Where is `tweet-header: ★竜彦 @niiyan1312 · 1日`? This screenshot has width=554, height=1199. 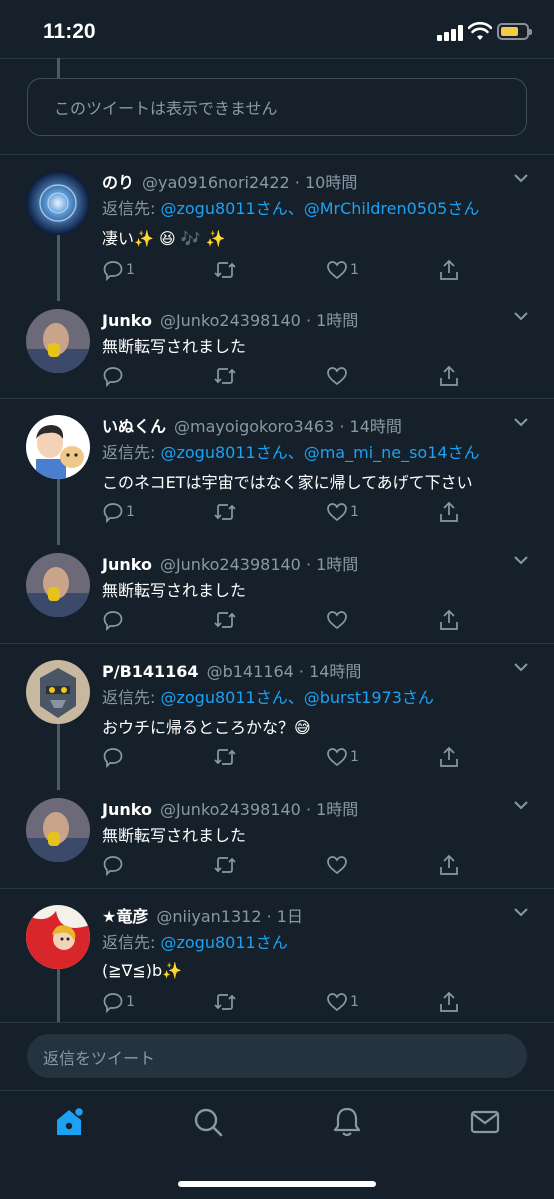
tweet-header: ★竜彦 @niiyan1312 · 1日 is located at coordinates (202, 916).